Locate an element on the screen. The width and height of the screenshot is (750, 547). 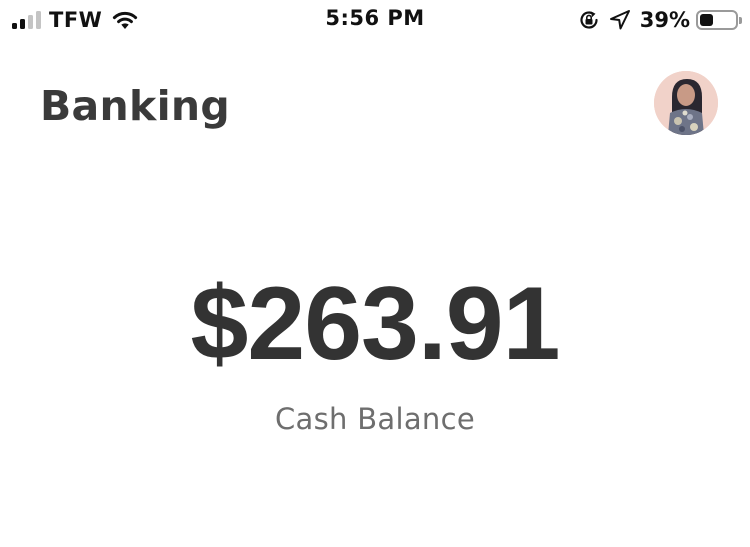
location-arrow-icon is located at coordinates (619, 20).